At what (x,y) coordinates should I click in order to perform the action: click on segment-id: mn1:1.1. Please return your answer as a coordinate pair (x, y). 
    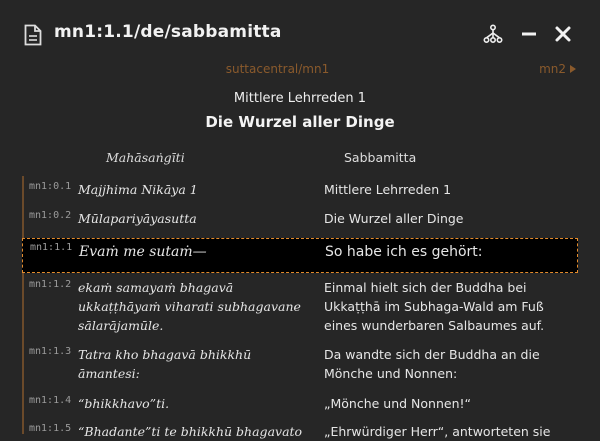
    Looking at the image, I should click on (51, 247).